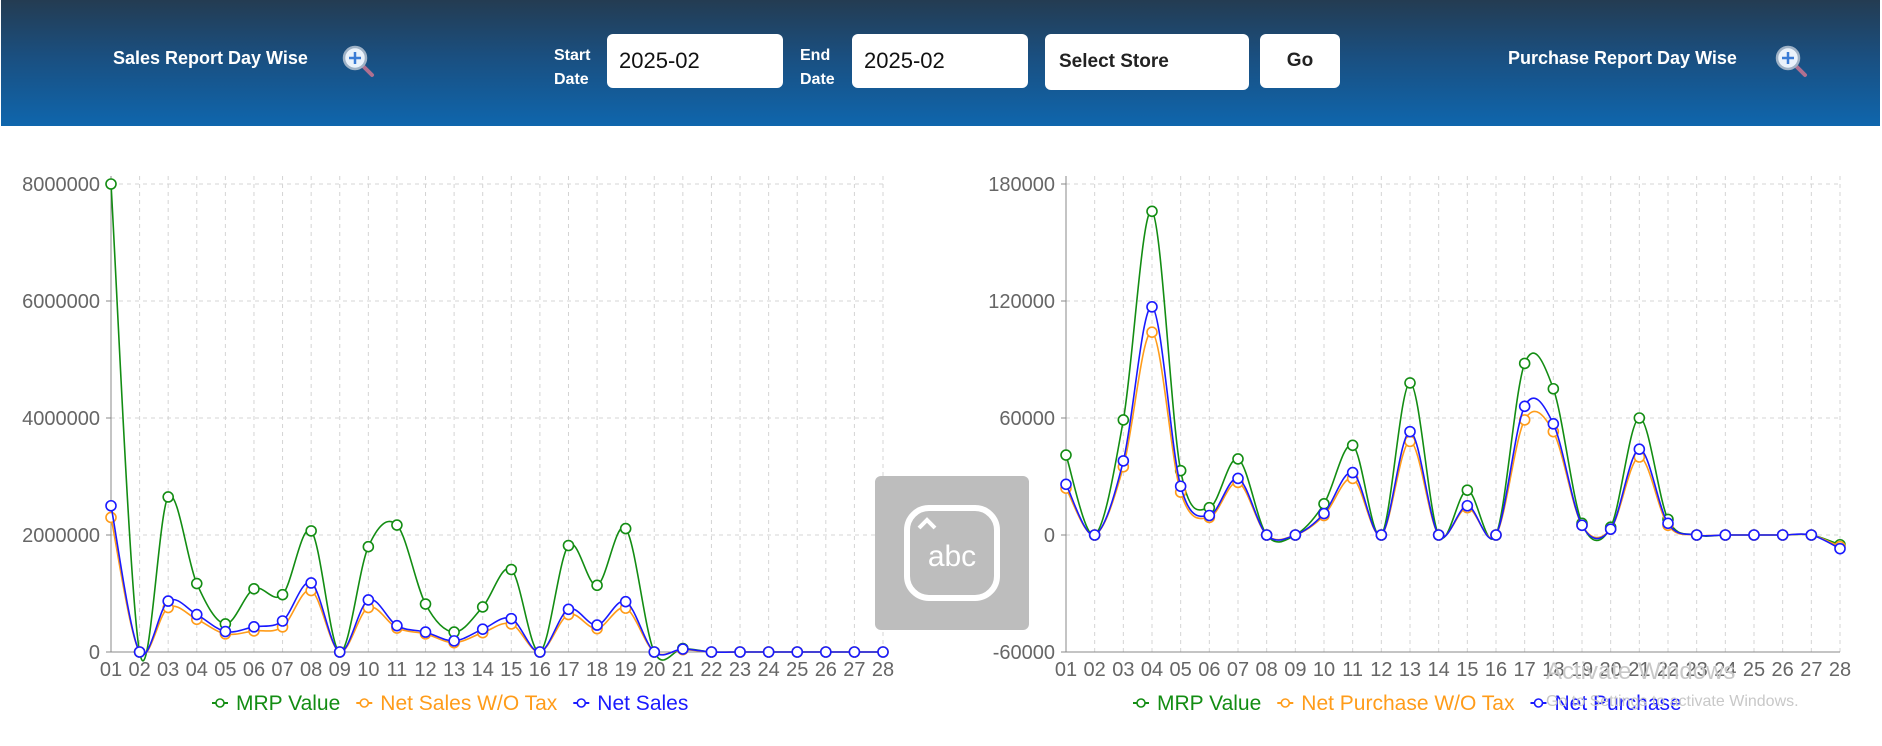 The width and height of the screenshot is (1882, 746). What do you see at coordinates (1396, 703) in the screenshot?
I see `legend-item: Net Purchase W/O Tax` at bounding box center [1396, 703].